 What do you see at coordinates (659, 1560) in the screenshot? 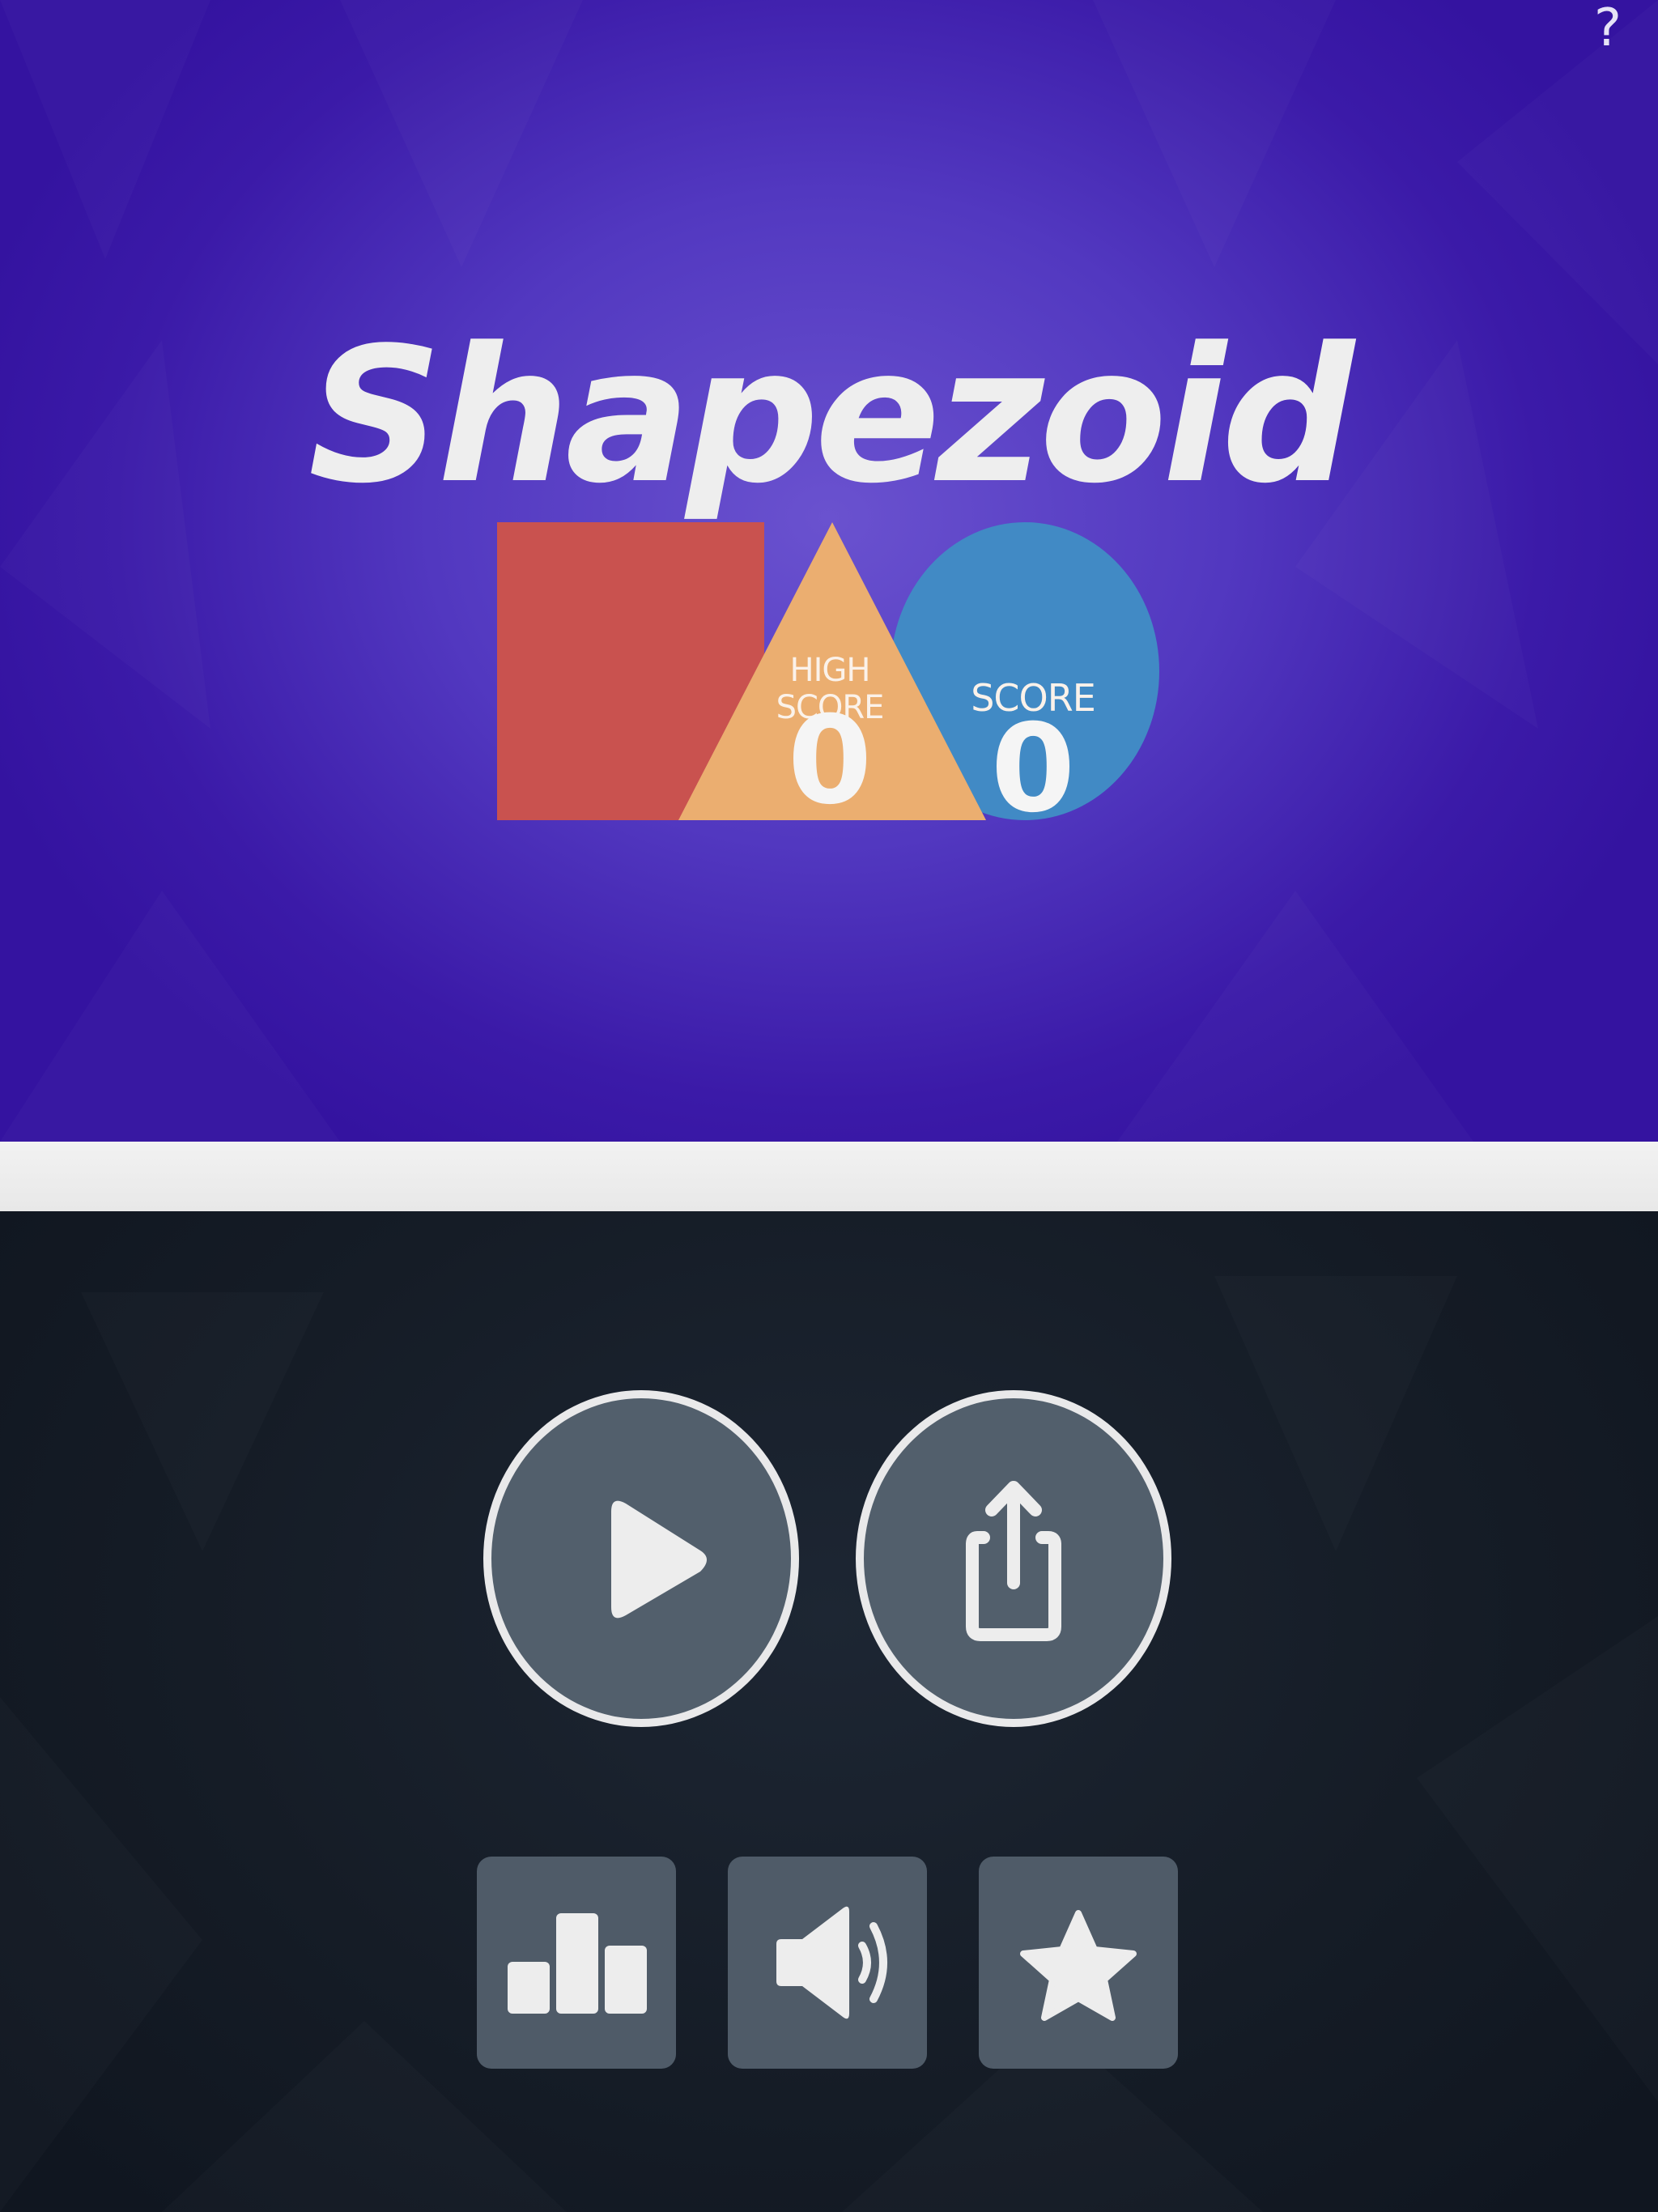
I see `play-icon` at bounding box center [659, 1560].